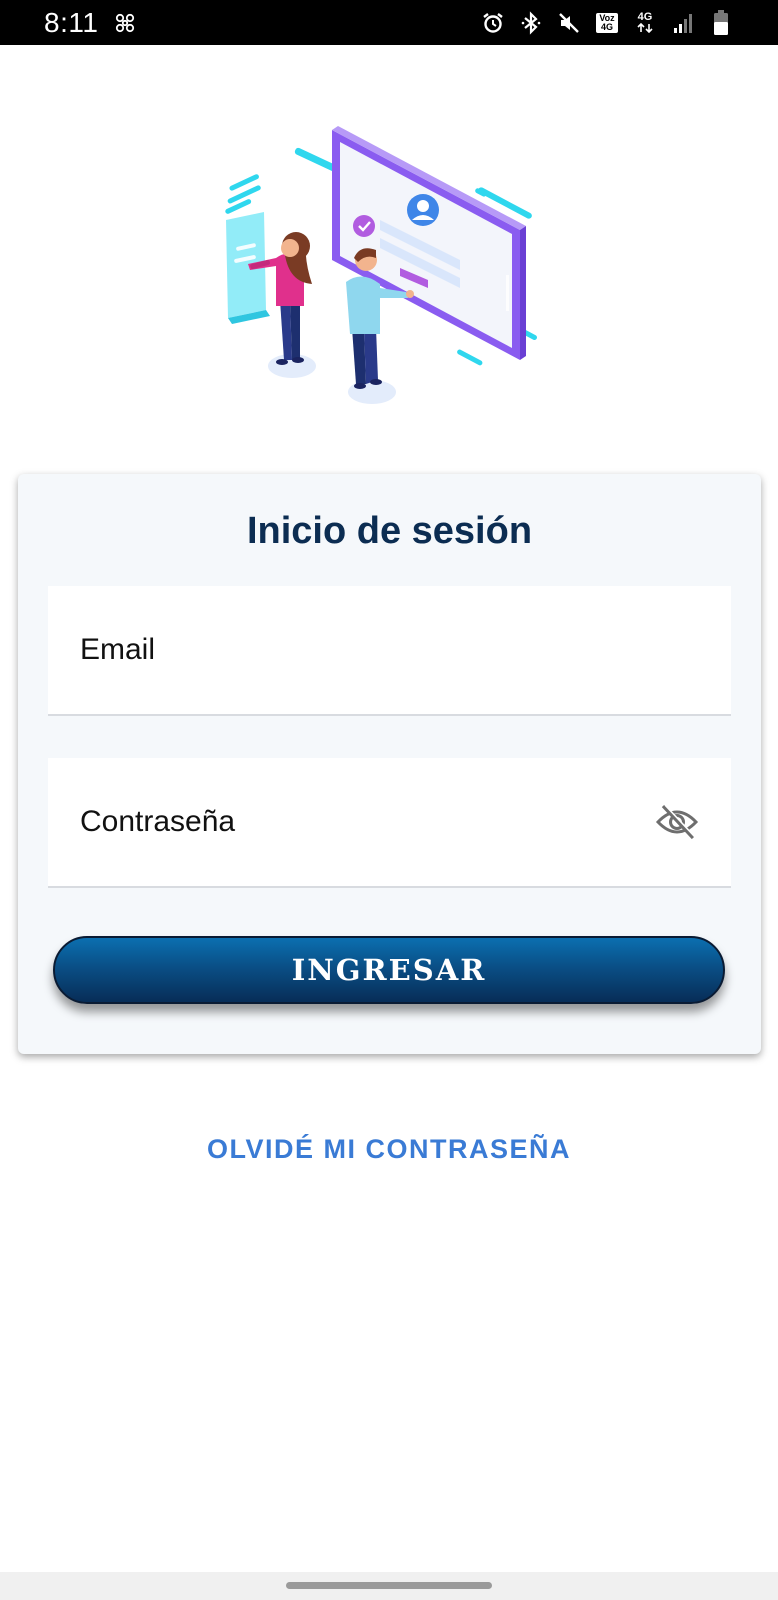 The height and width of the screenshot is (1600, 778). I want to click on navigation-bar, so click(389, 1586).